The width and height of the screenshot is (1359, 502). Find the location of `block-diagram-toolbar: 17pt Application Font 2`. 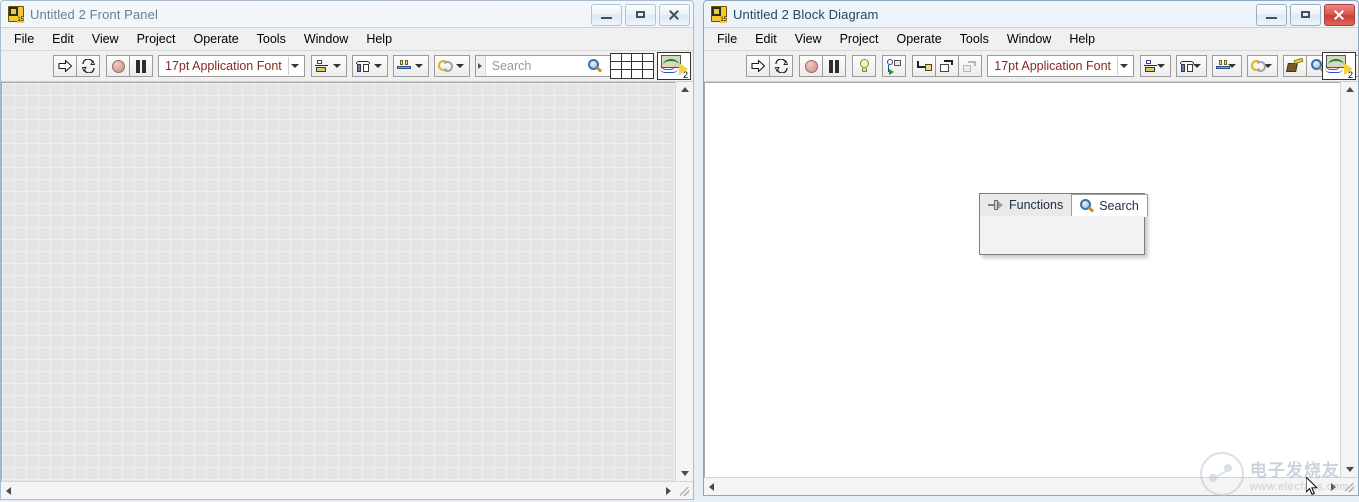

block-diagram-toolbar: 17pt Application Font 2 is located at coordinates (1031, 66).